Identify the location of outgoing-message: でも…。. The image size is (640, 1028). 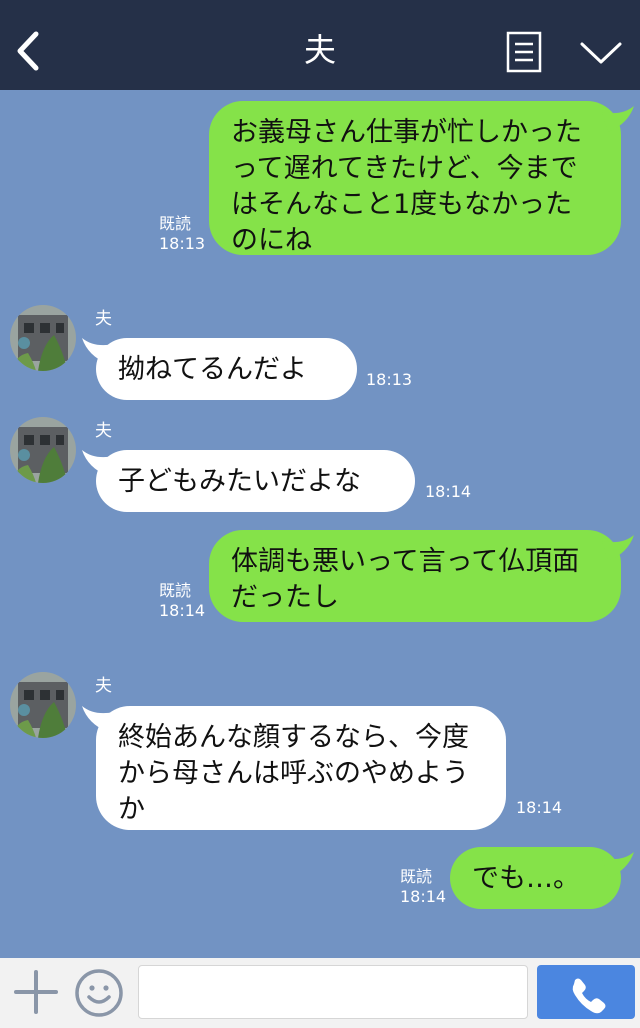
(535, 878).